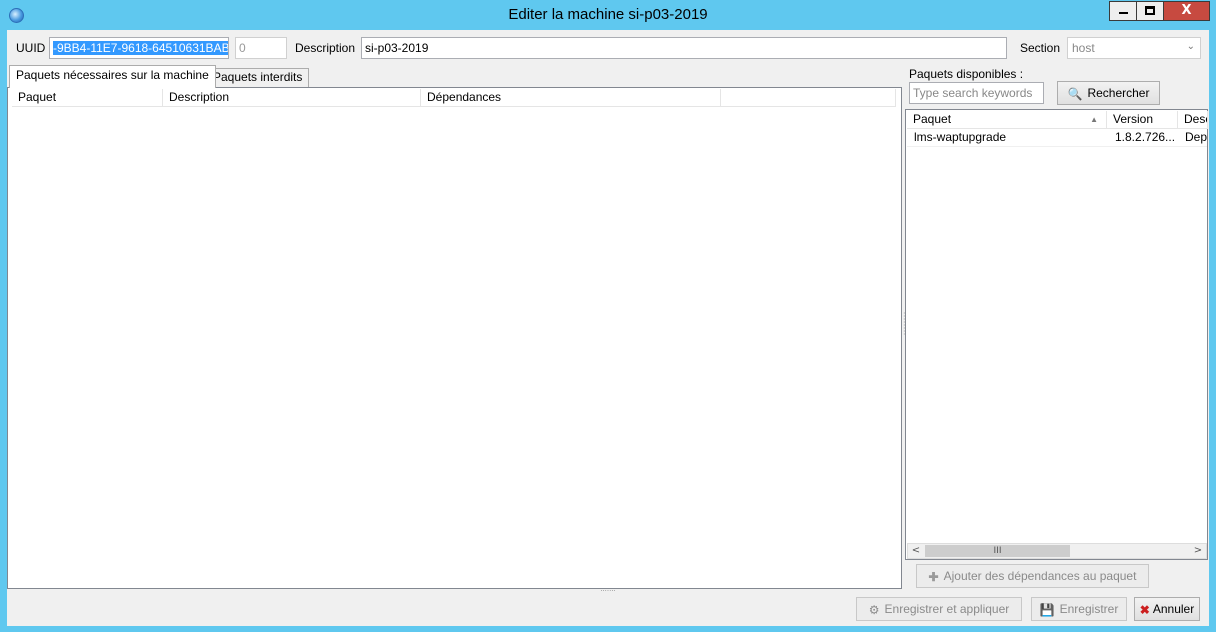 Image resolution: width=1216 pixels, height=632 pixels. I want to click on search-input: Type search keywords, so click(976, 93).